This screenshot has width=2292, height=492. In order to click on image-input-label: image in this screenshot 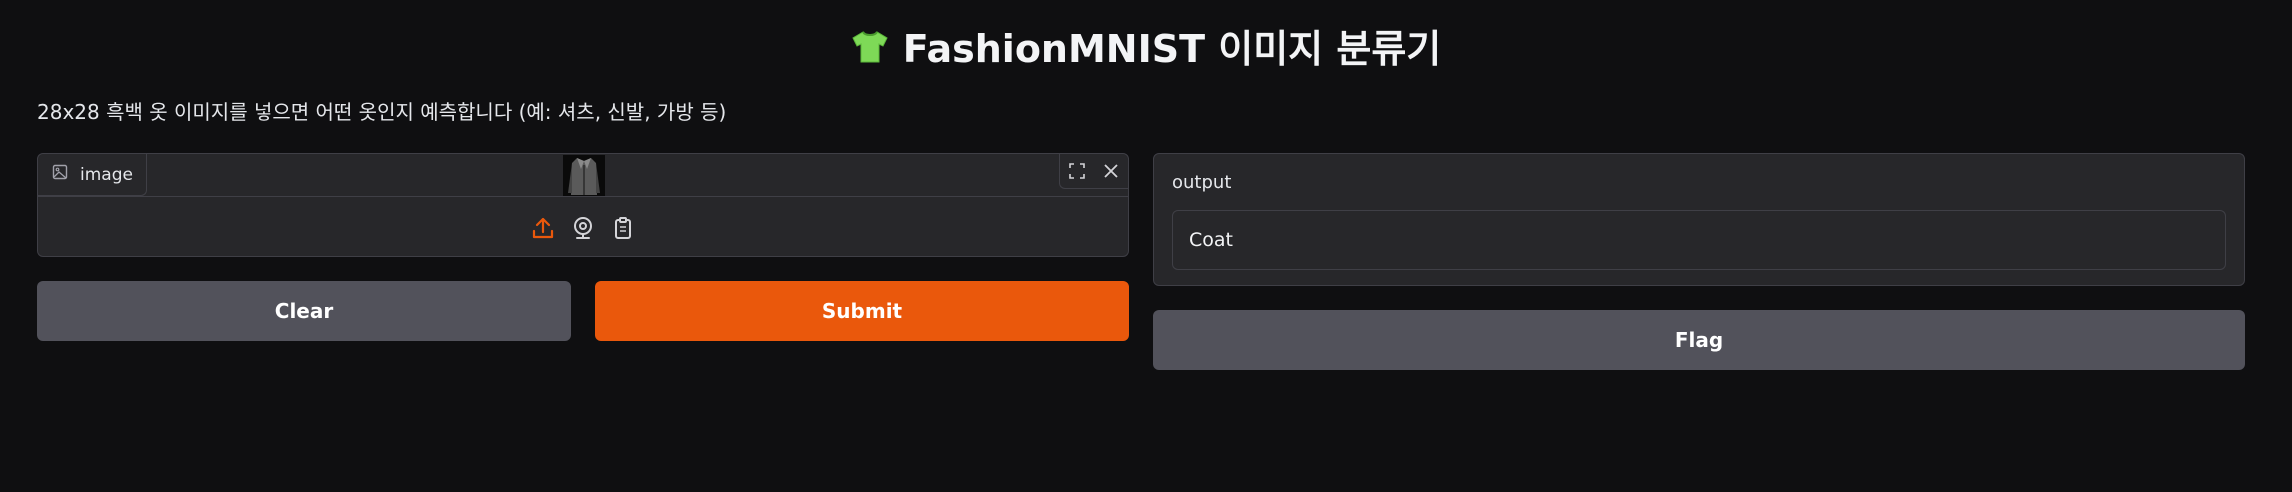, I will do `click(92, 175)`.